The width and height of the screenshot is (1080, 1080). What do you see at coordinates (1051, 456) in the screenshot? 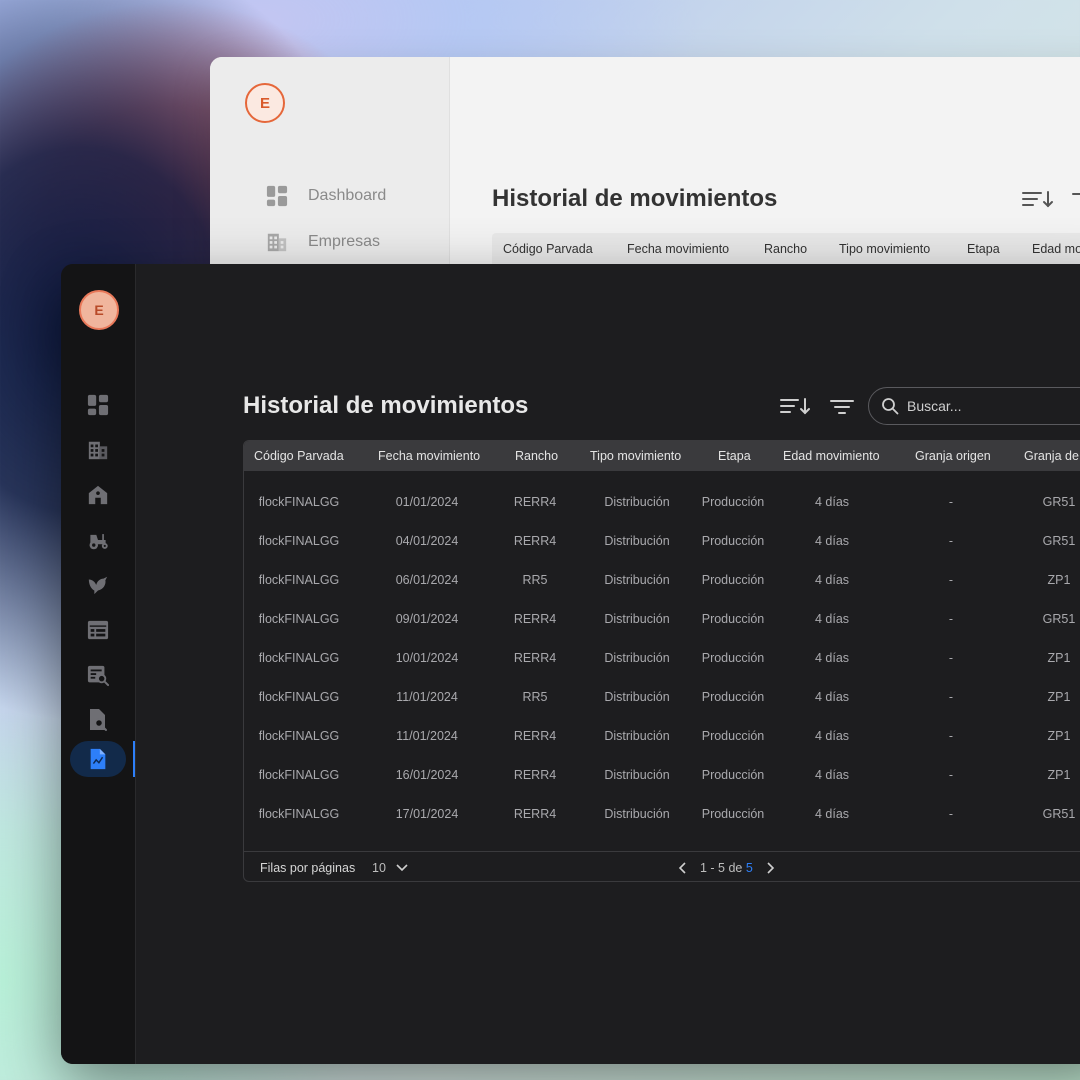
I see `column-header: Granja de` at bounding box center [1051, 456].